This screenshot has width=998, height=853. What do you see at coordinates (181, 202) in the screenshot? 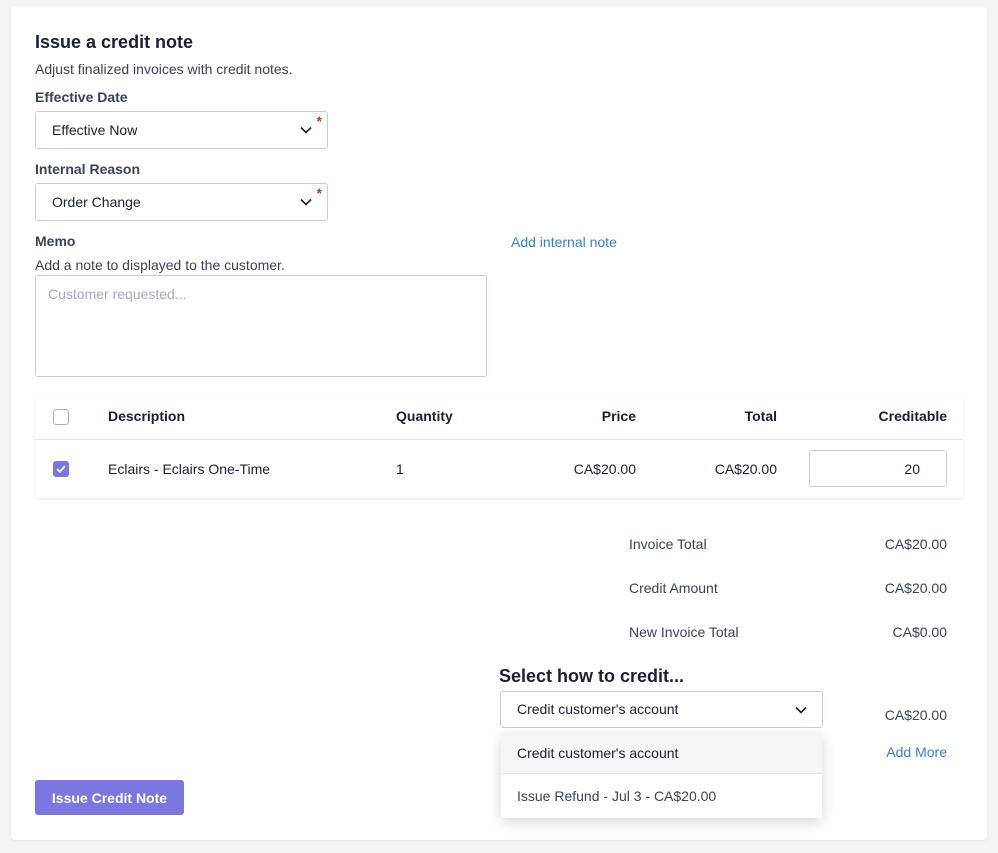
I see `internal-reason-select: Order Change *` at bounding box center [181, 202].